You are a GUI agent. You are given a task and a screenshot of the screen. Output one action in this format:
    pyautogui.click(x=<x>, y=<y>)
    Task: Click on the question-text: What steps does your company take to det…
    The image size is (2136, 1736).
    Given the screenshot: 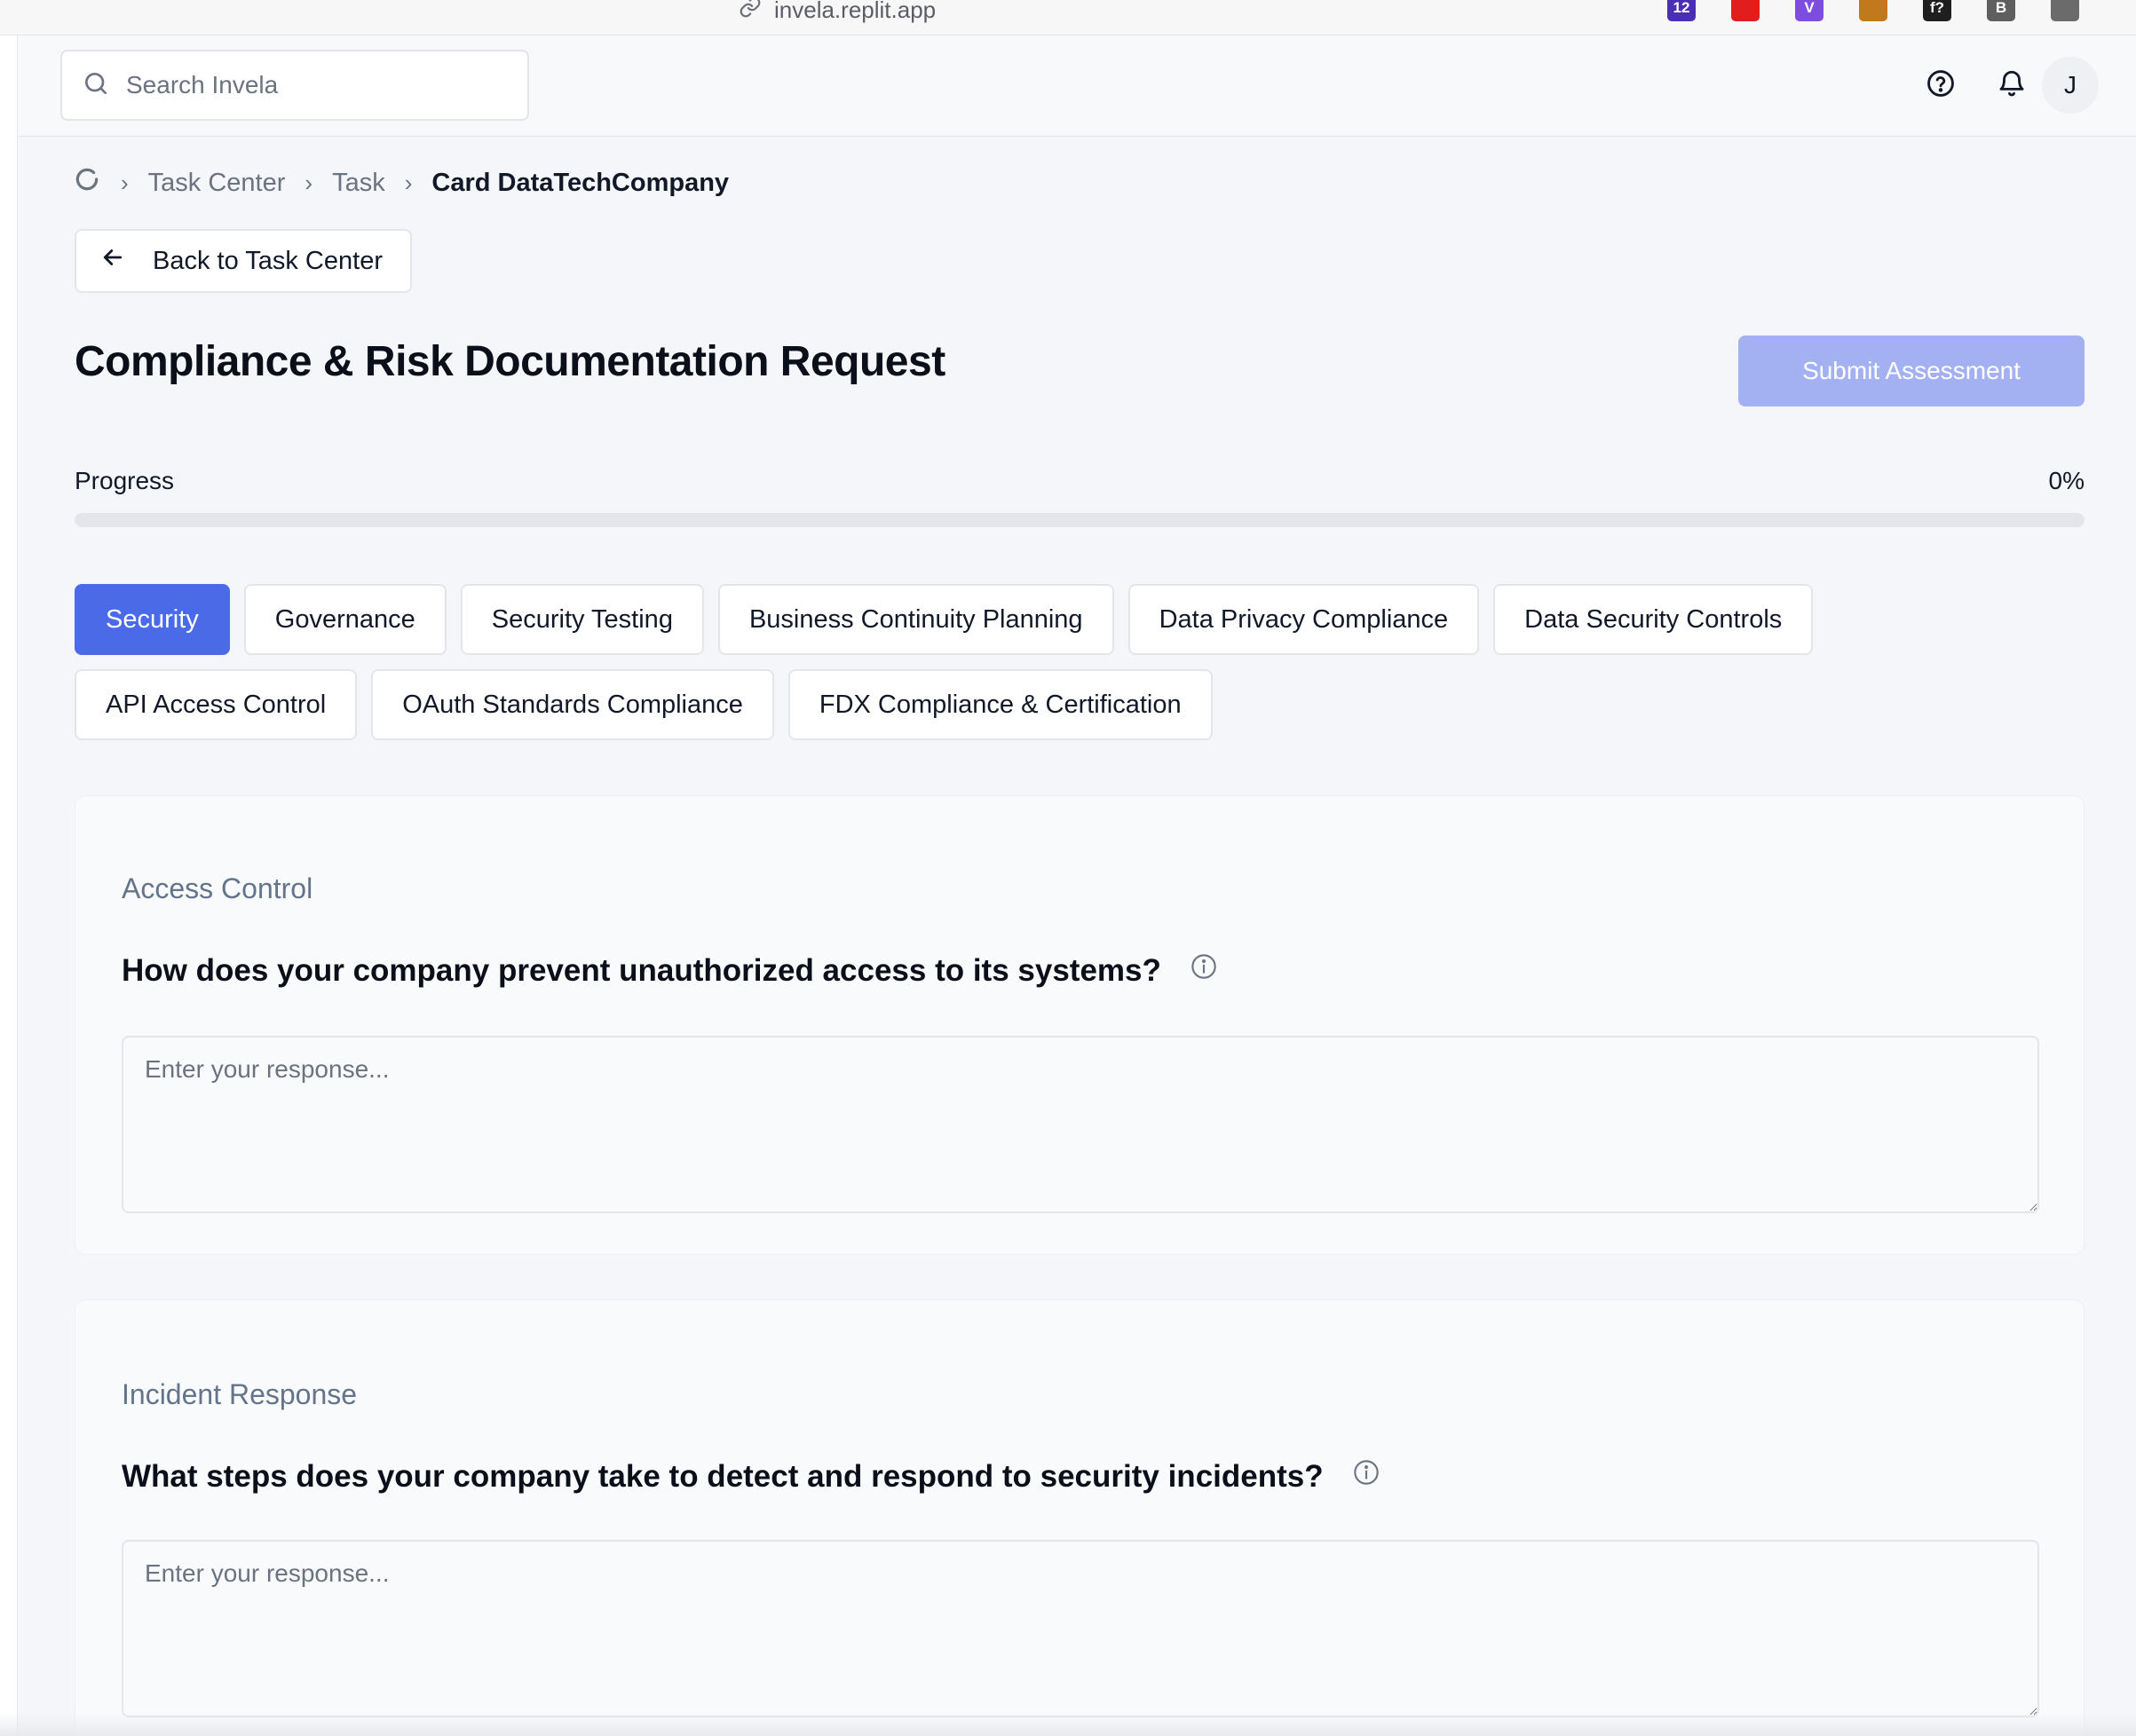 What is the action you would take?
    pyautogui.click(x=751, y=1476)
    